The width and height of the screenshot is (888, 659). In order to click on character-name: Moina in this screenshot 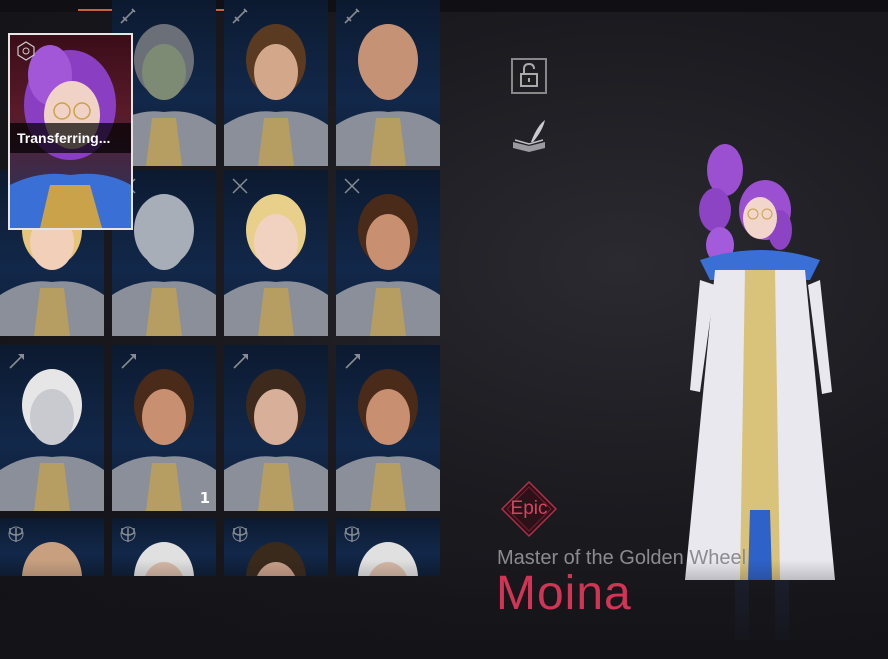, I will do `click(564, 593)`.